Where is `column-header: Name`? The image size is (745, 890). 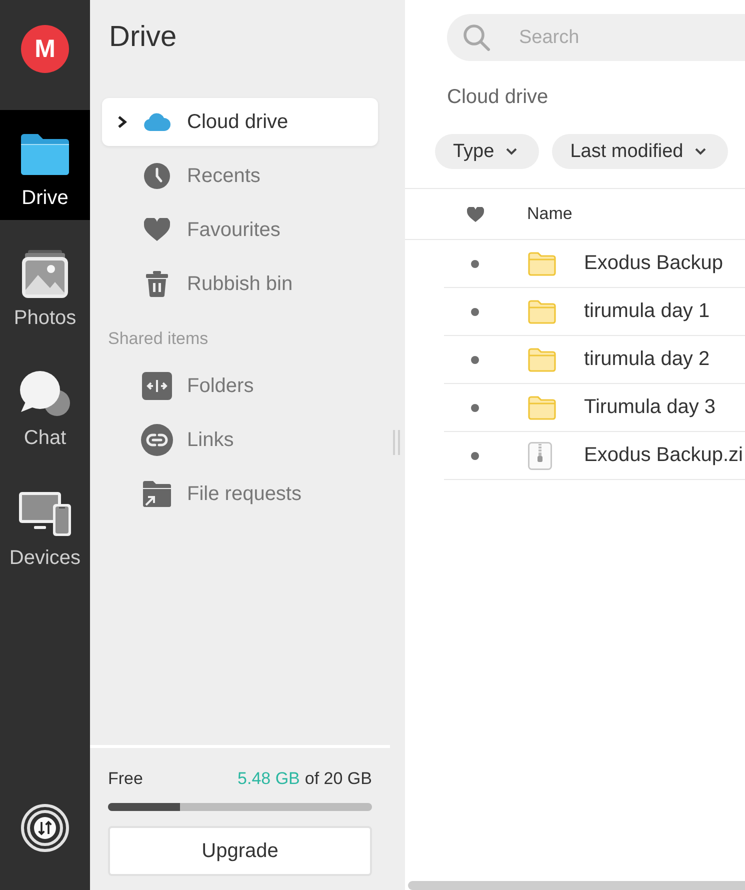
column-header: Name is located at coordinates (549, 214).